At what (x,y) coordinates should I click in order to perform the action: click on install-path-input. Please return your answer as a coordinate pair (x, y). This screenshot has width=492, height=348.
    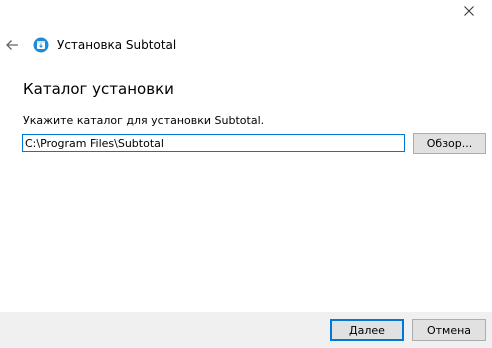
    Looking at the image, I should click on (213, 143).